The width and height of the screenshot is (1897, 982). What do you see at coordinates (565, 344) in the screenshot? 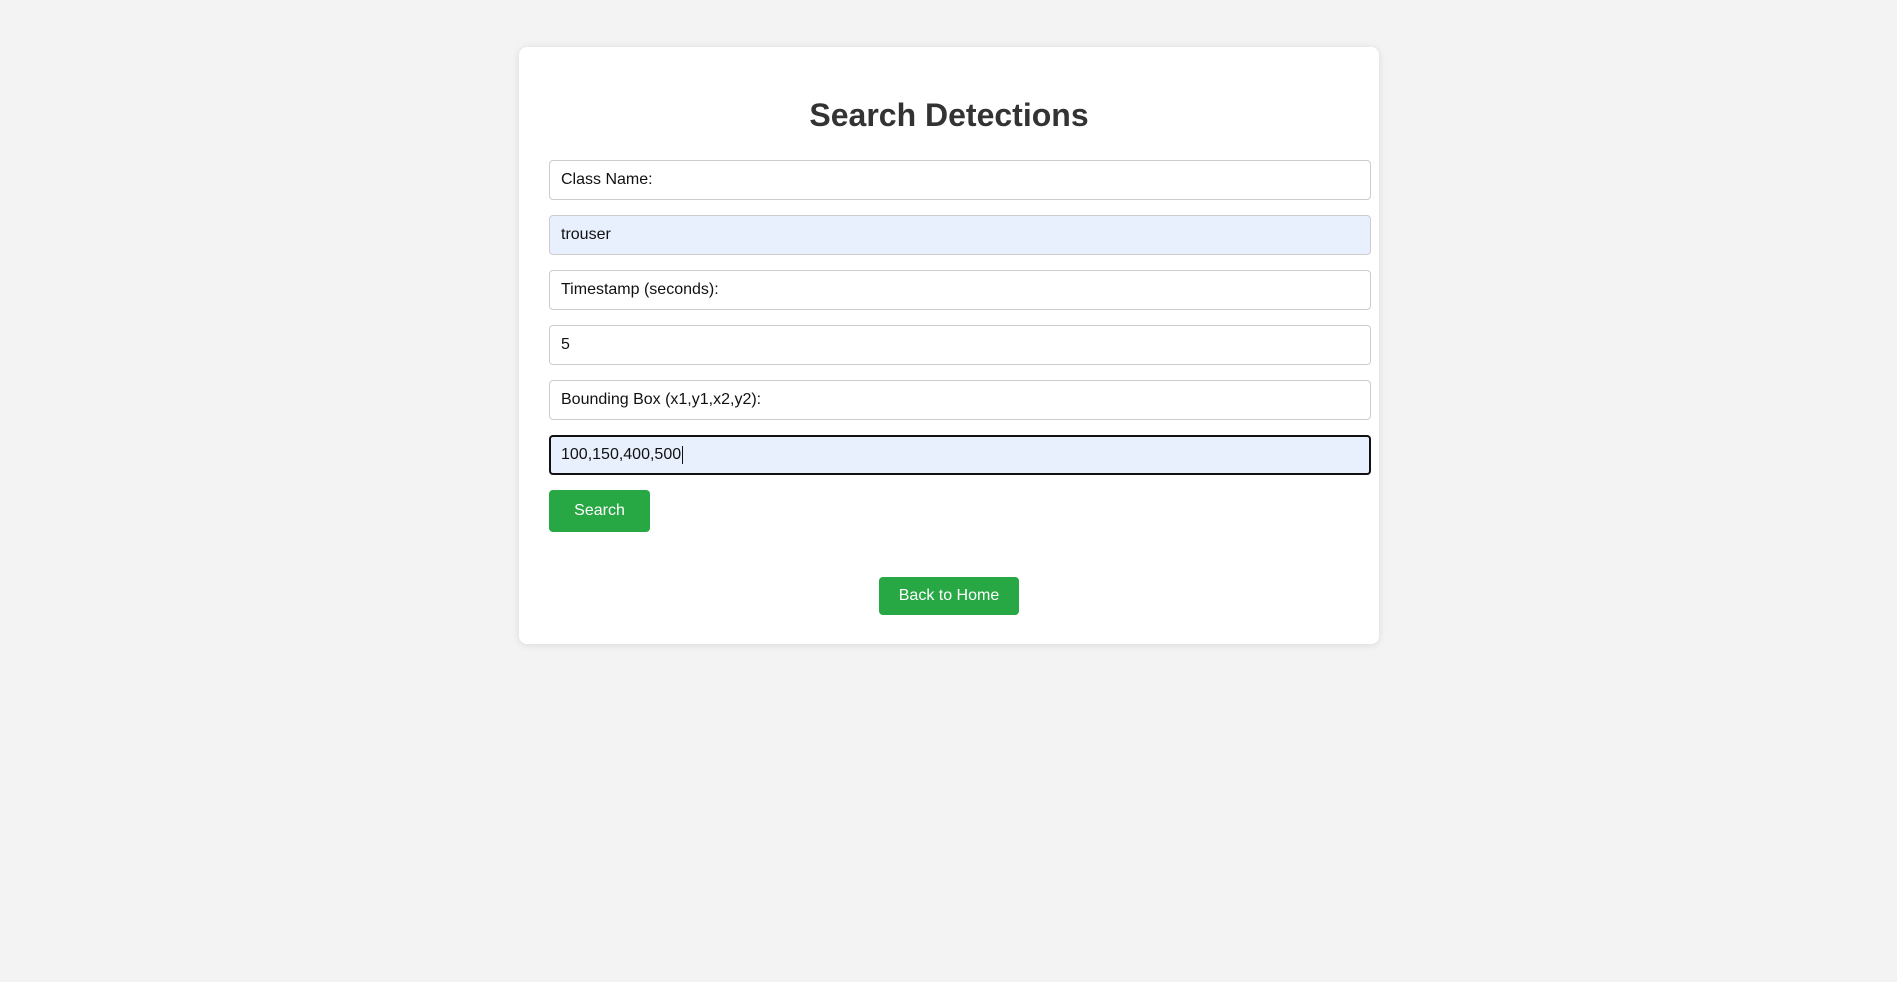
I see `timestamp-value: 5` at bounding box center [565, 344].